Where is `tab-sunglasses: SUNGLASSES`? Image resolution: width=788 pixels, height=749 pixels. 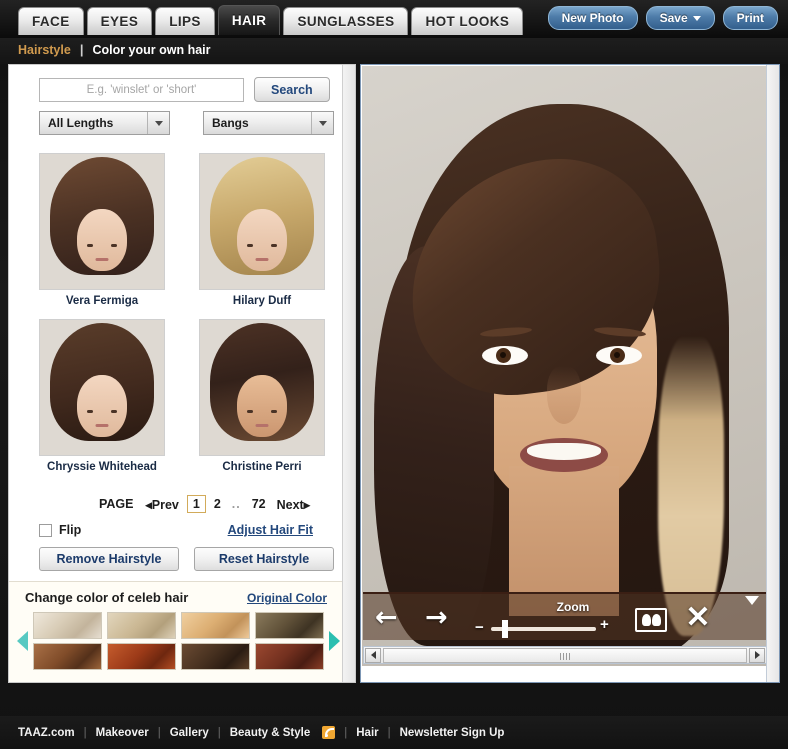
tab-sunglasses: SUNGLASSES is located at coordinates (346, 21).